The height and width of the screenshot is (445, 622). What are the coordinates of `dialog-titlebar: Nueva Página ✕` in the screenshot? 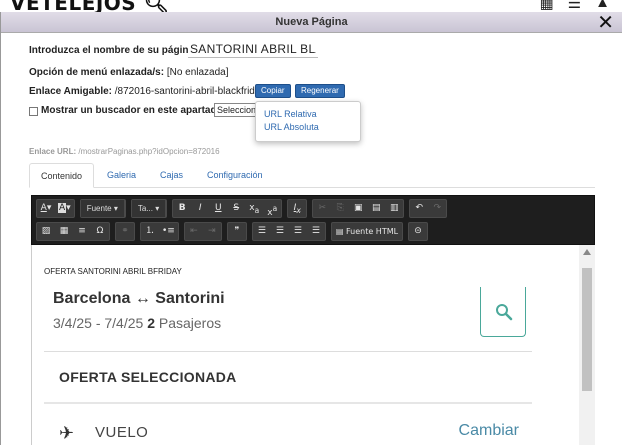 It's located at (311, 22).